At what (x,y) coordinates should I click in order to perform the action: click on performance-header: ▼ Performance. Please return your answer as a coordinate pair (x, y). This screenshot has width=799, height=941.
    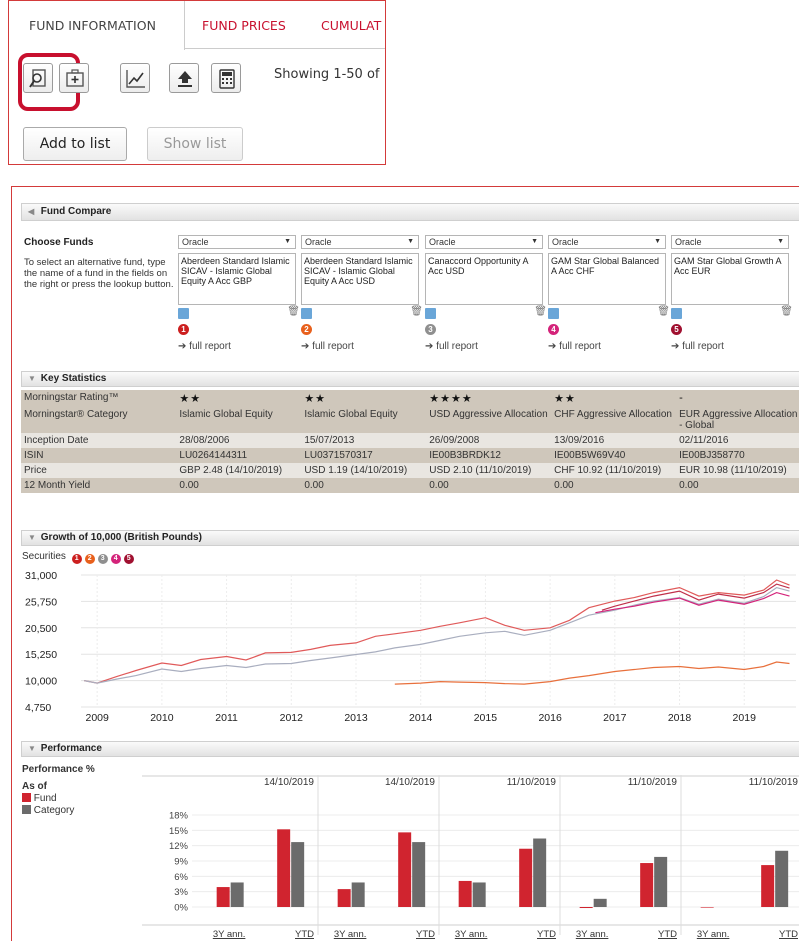
    Looking at the image, I should click on (410, 749).